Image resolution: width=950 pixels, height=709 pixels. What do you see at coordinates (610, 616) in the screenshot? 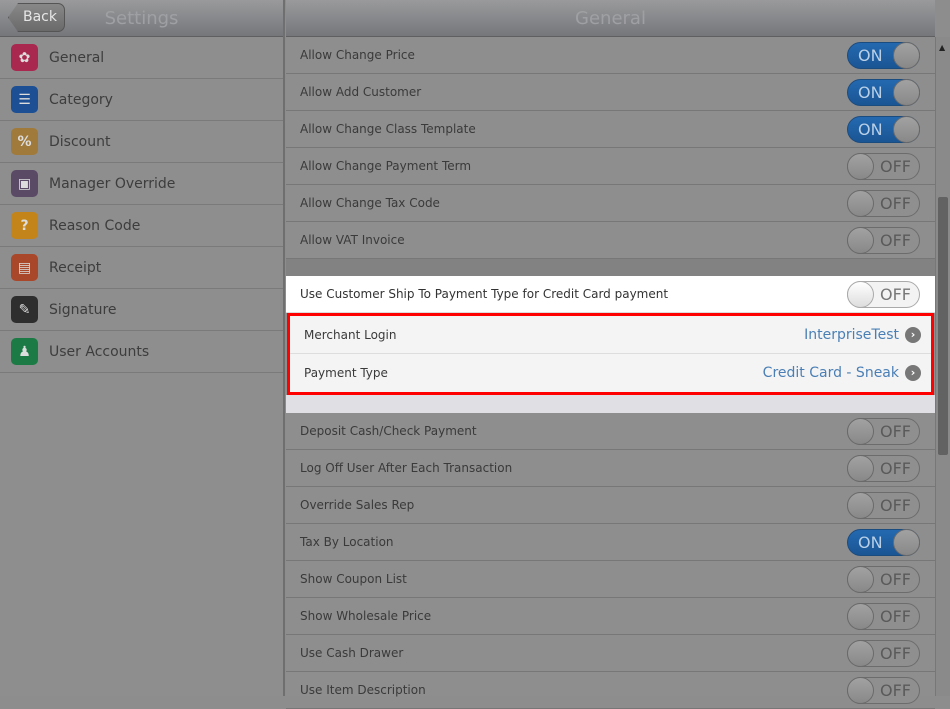
I see `setting-row: Show Wholesale Price OFF` at bounding box center [610, 616].